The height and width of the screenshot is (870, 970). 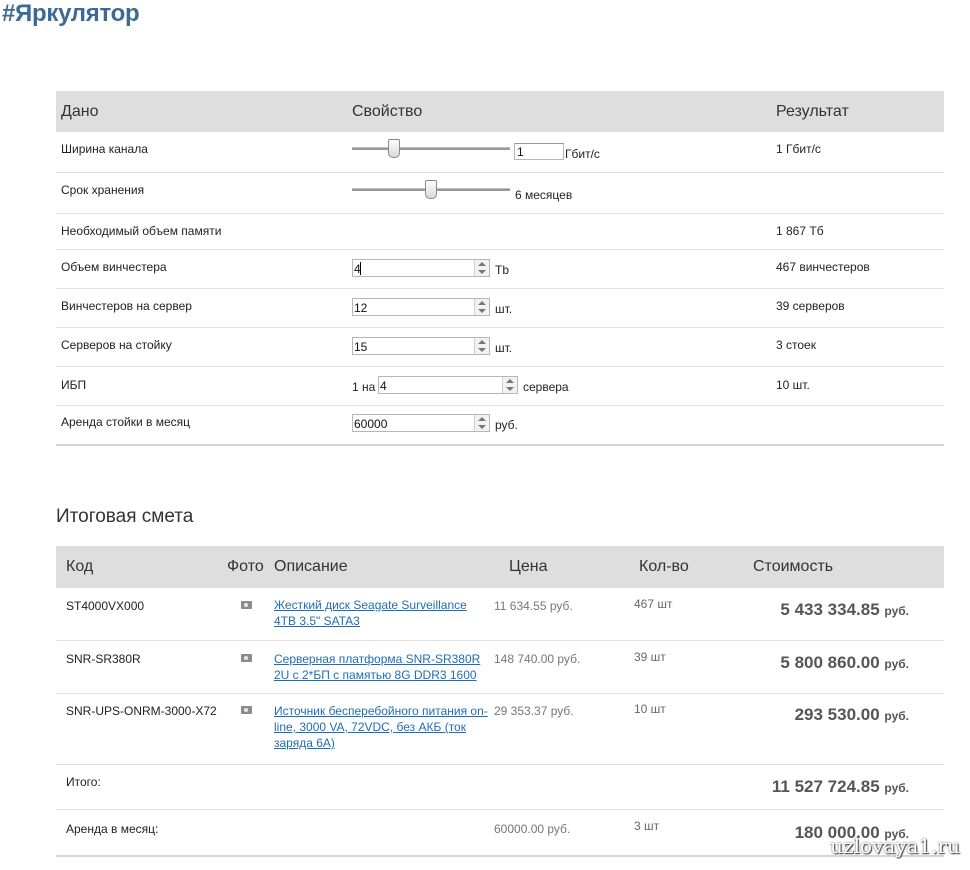 What do you see at coordinates (837, 714) in the screenshot?
I see `item-cost-value: 293 530.00` at bounding box center [837, 714].